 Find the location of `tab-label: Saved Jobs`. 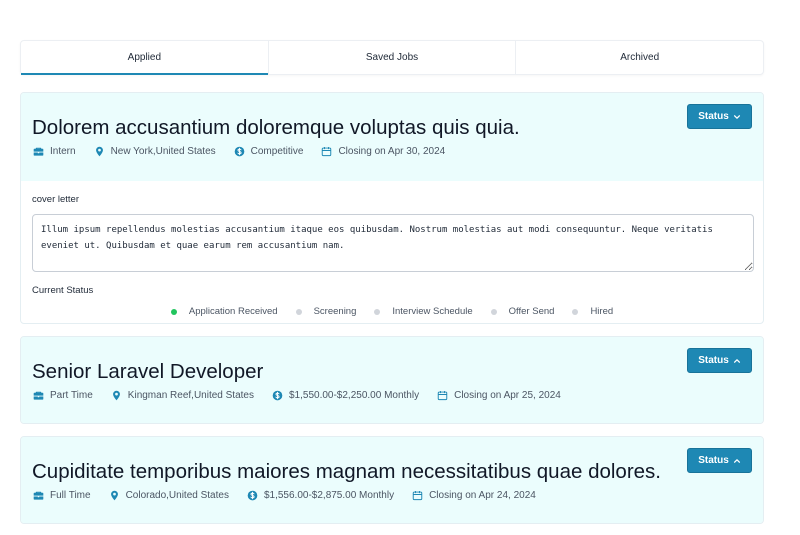

tab-label: Saved Jobs is located at coordinates (392, 57).